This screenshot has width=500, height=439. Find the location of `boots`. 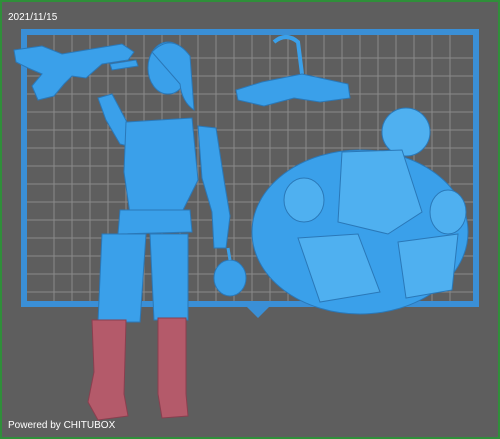

boots is located at coordinates (138, 369).